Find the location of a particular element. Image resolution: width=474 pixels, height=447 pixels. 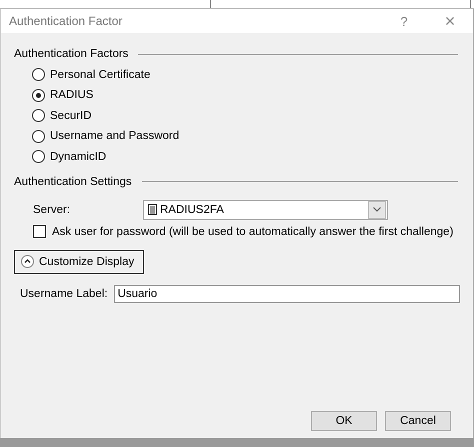

customize-display-button: Customize Display is located at coordinates (79, 262).